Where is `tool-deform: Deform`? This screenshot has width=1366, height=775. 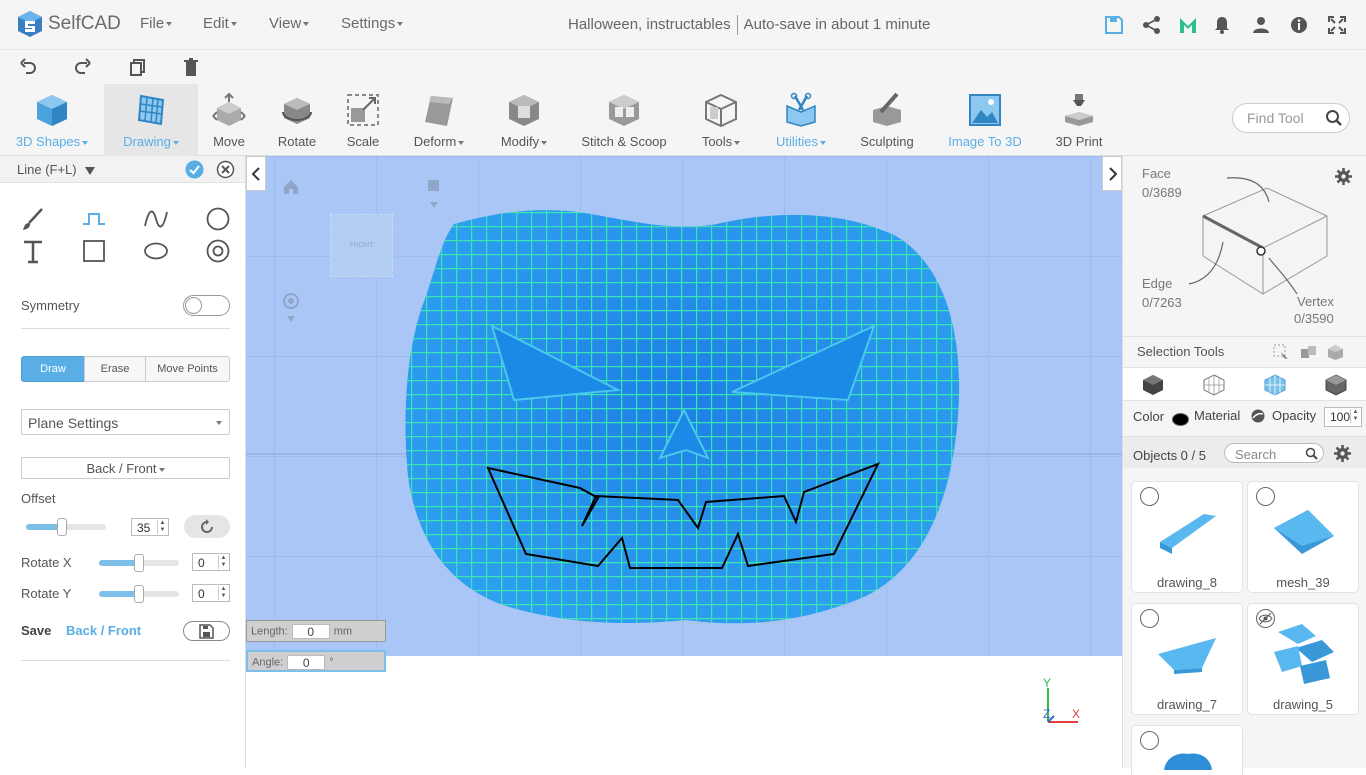 tool-deform: Deform is located at coordinates (439, 120).